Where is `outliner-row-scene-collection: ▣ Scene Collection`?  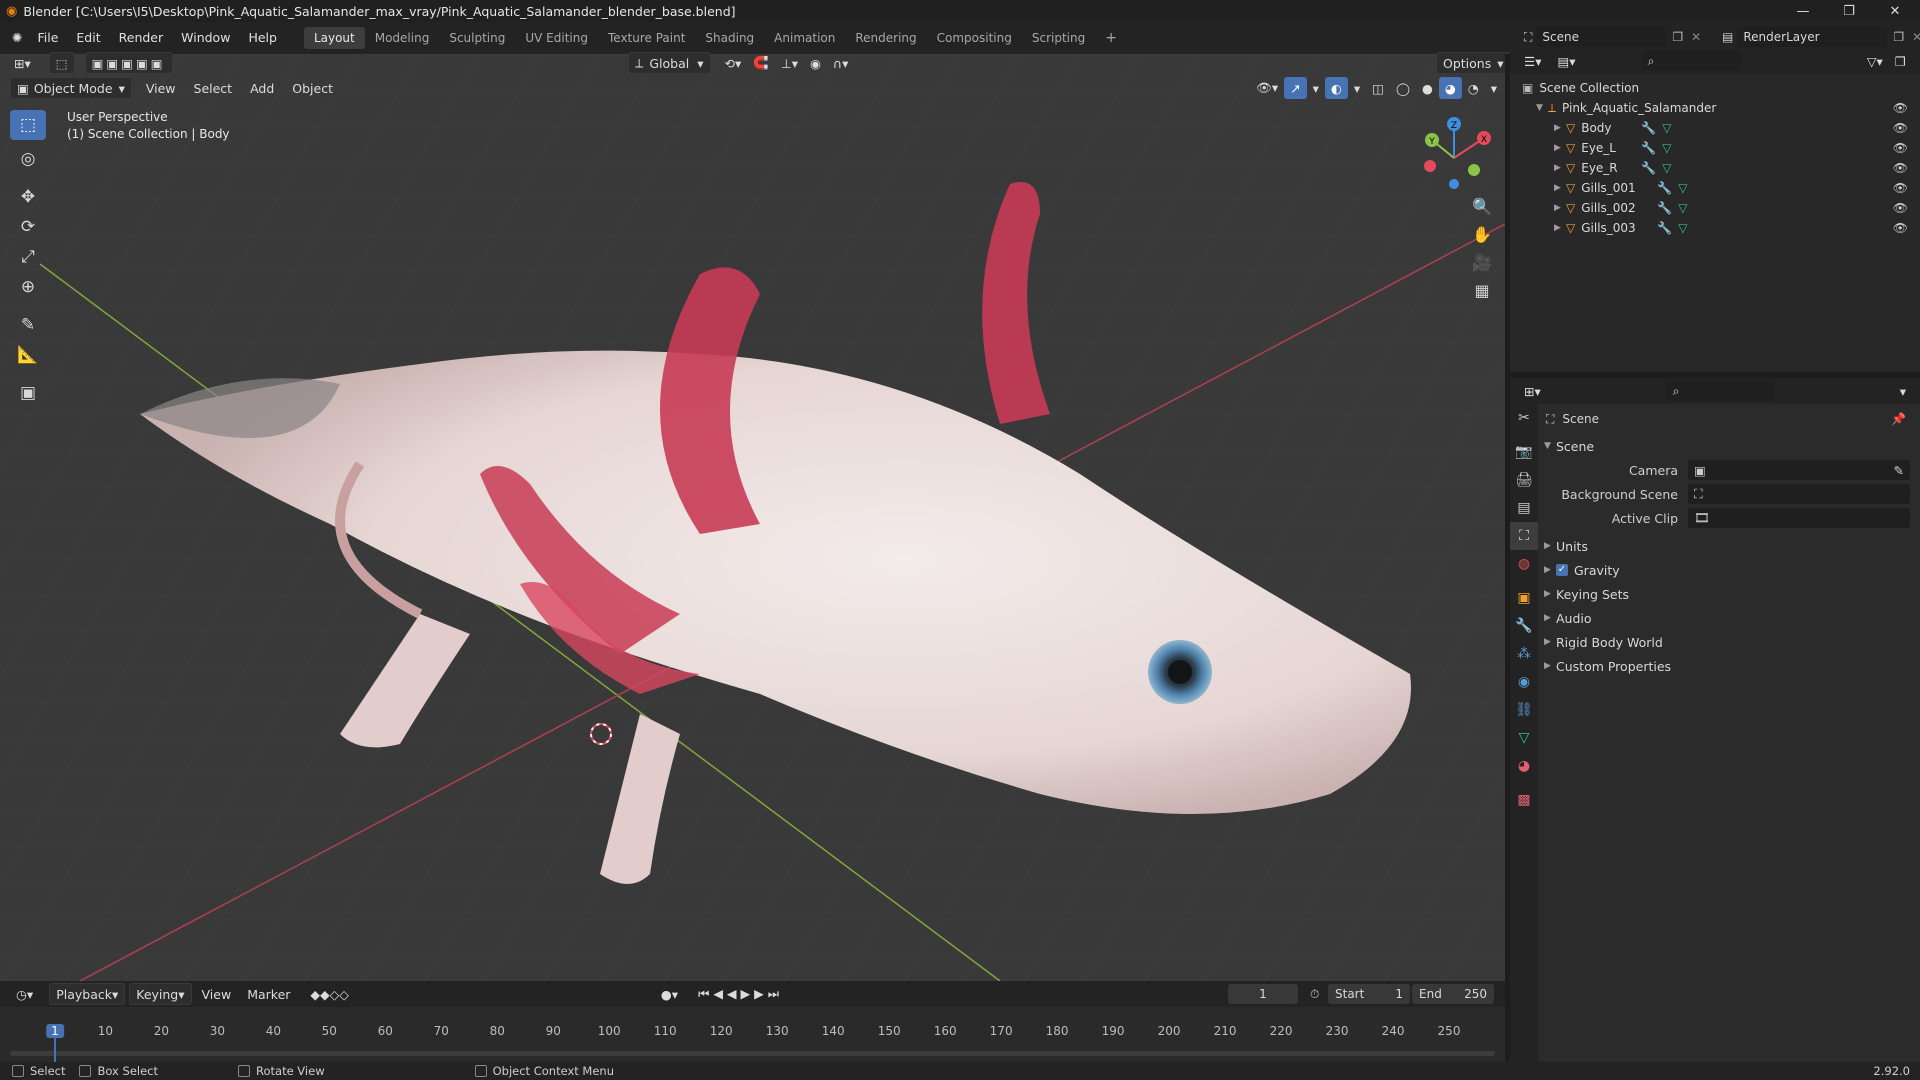 outliner-row-scene-collection: ▣ Scene Collection is located at coordinates (1715, 88).